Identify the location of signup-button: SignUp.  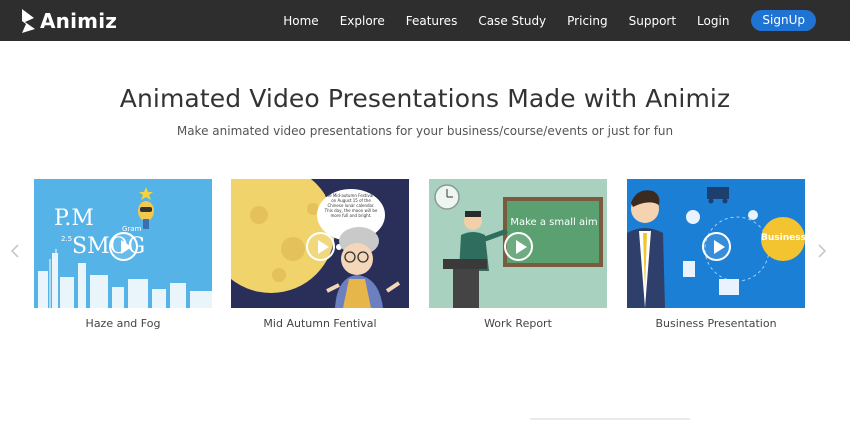
(783, 20).